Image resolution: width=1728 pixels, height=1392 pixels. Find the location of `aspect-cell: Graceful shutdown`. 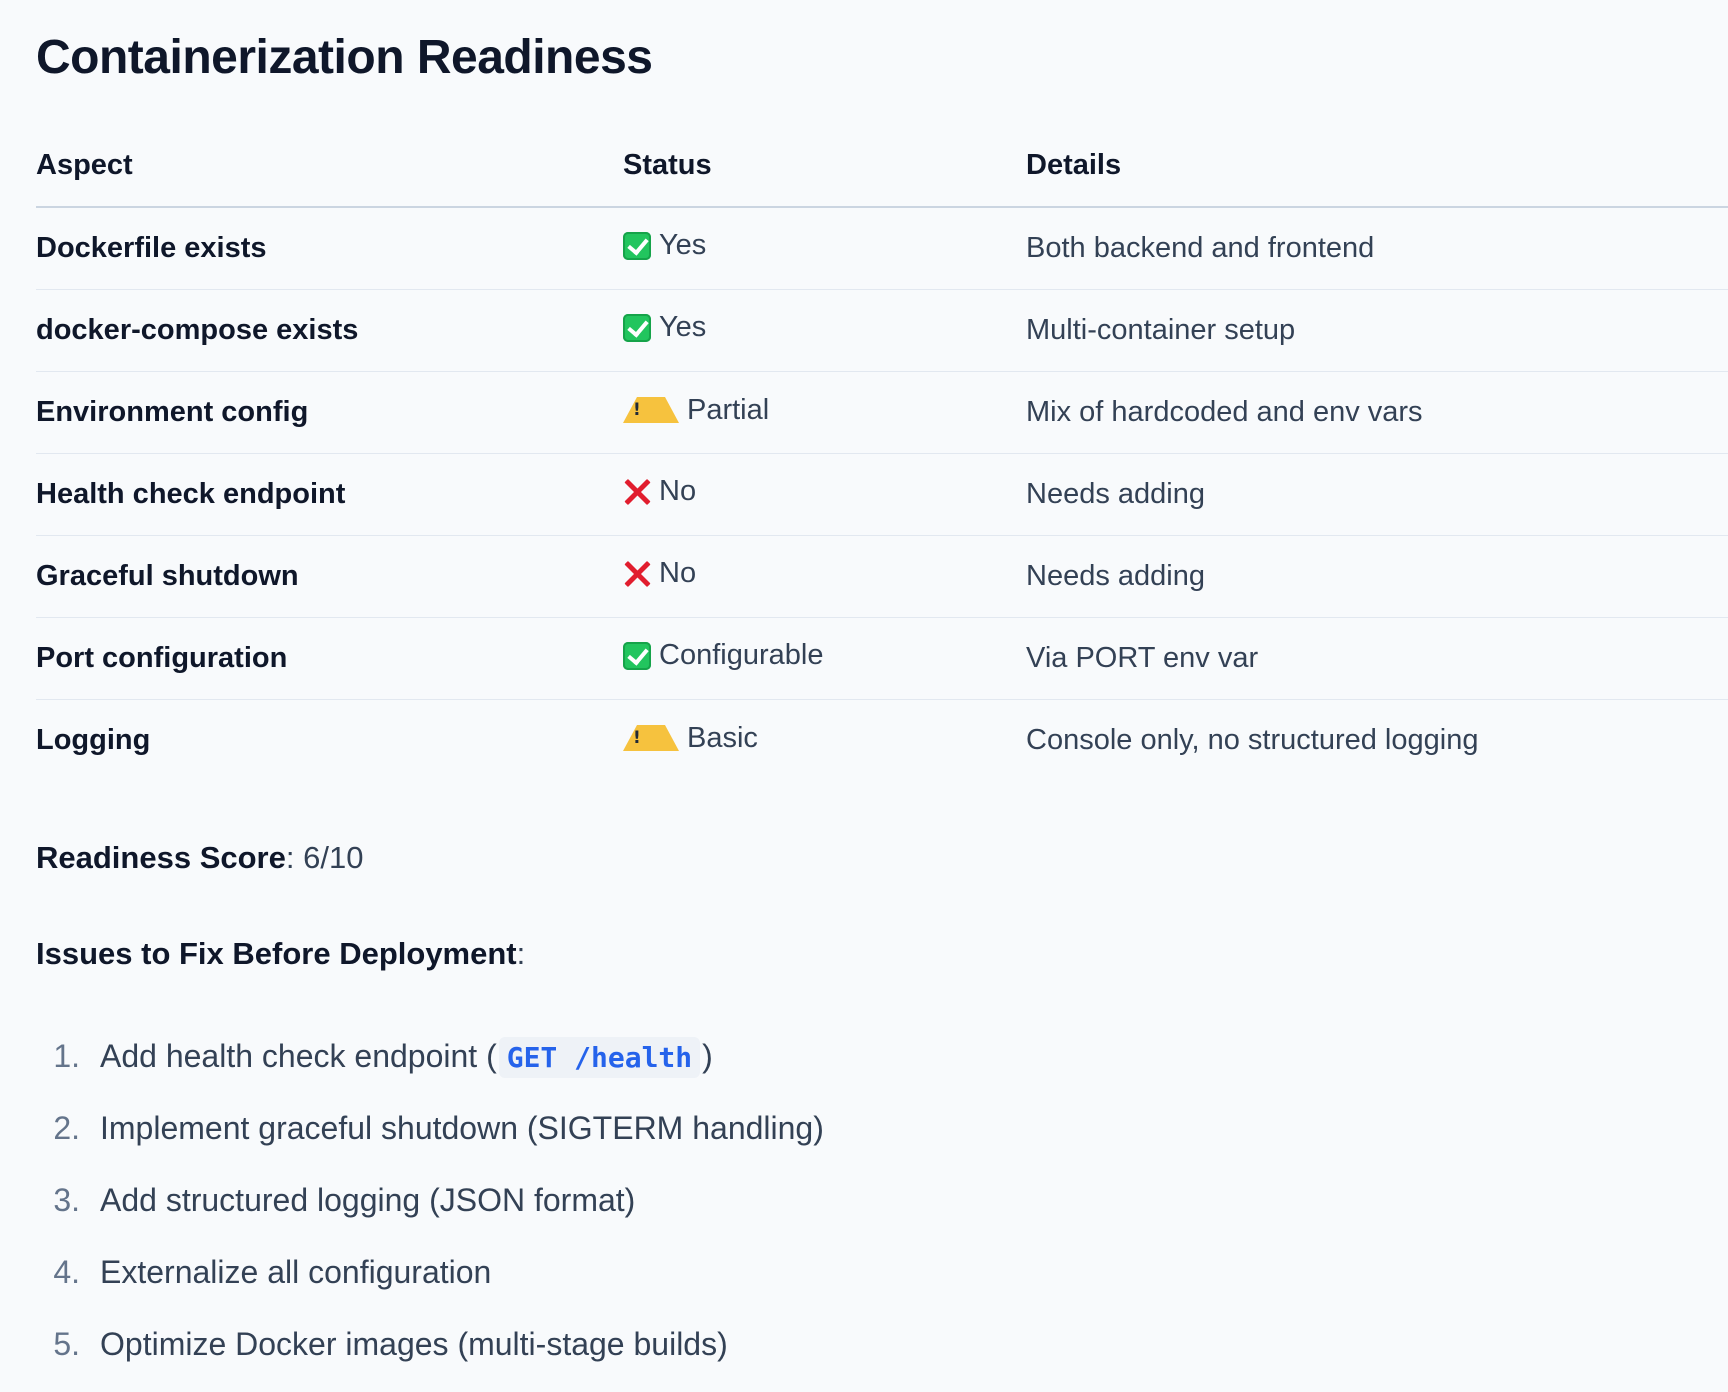

aspect-cell: Graceful shutdown is located at coordinates (329, 576).